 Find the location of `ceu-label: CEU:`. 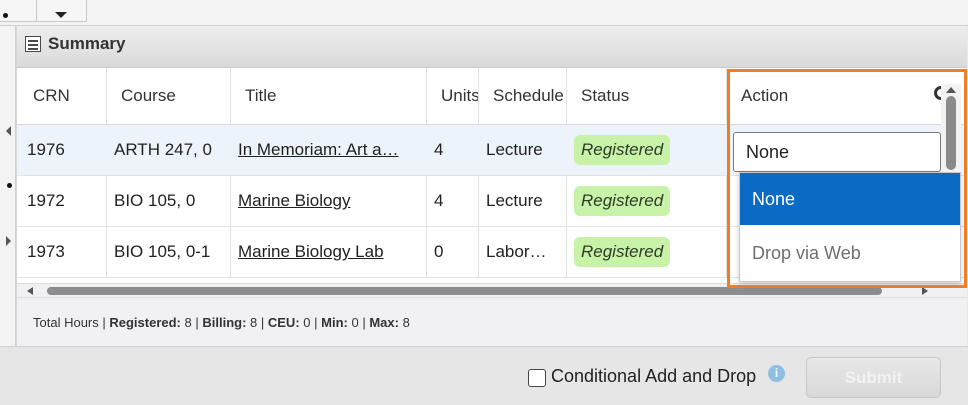

ceu-label: CEU: is located at coordinates (283, 322).